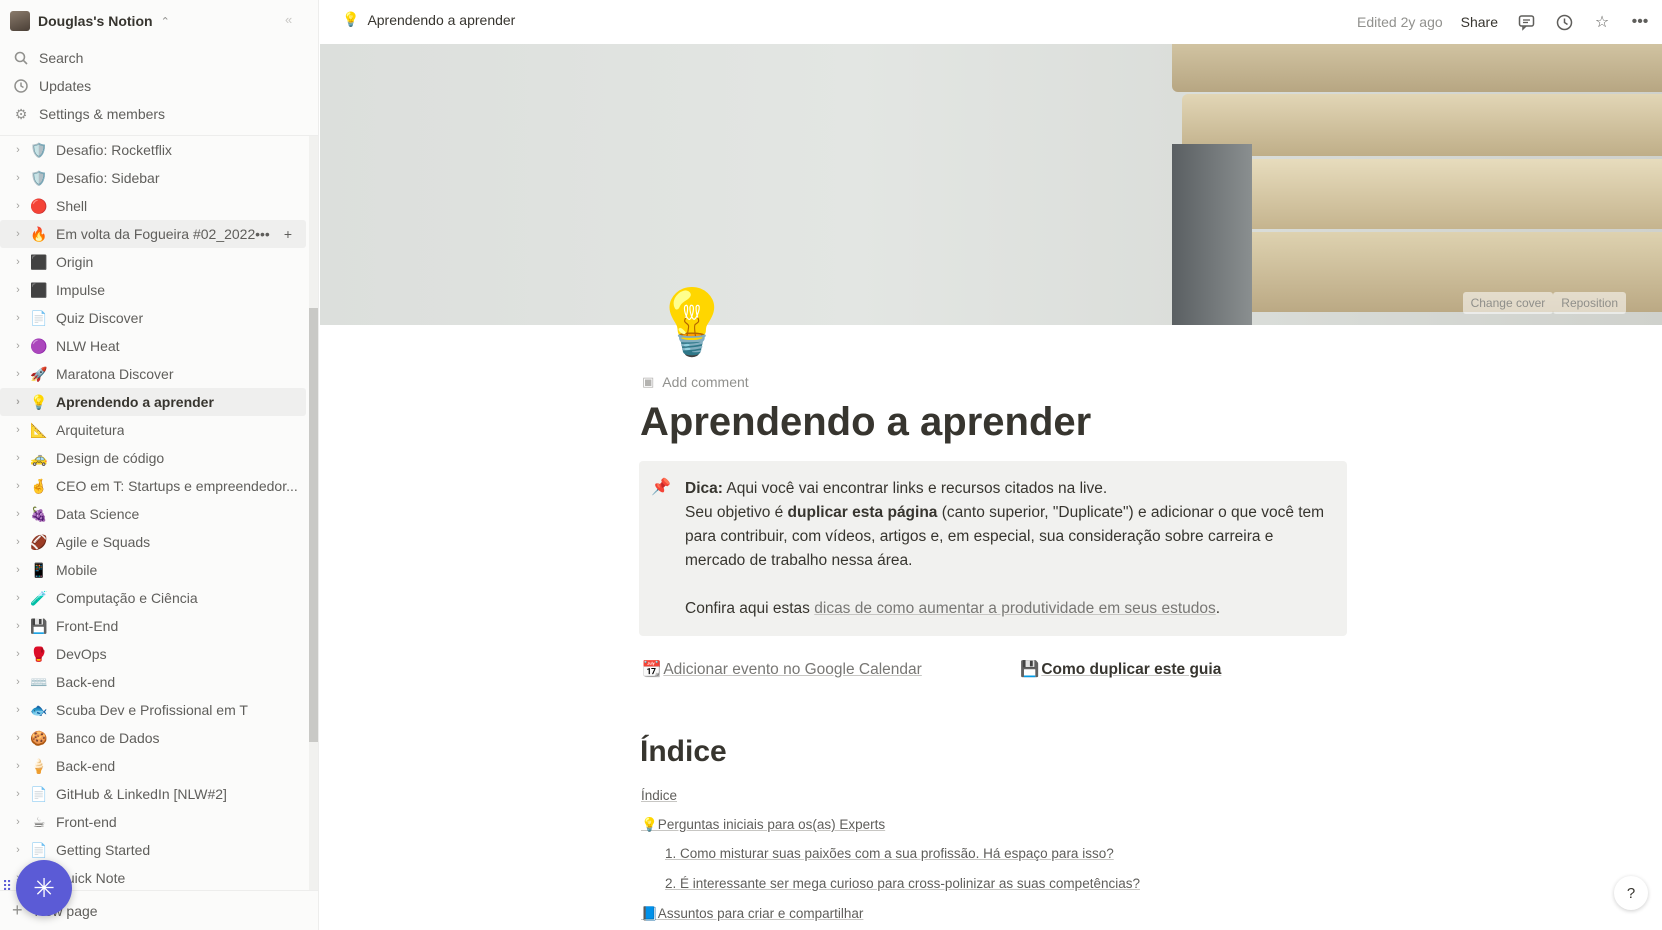  Describe the element at coordinates (153, 430) in the screenshot. I see `sidebar-page-item: › 📐 Arquitetura` at that location.